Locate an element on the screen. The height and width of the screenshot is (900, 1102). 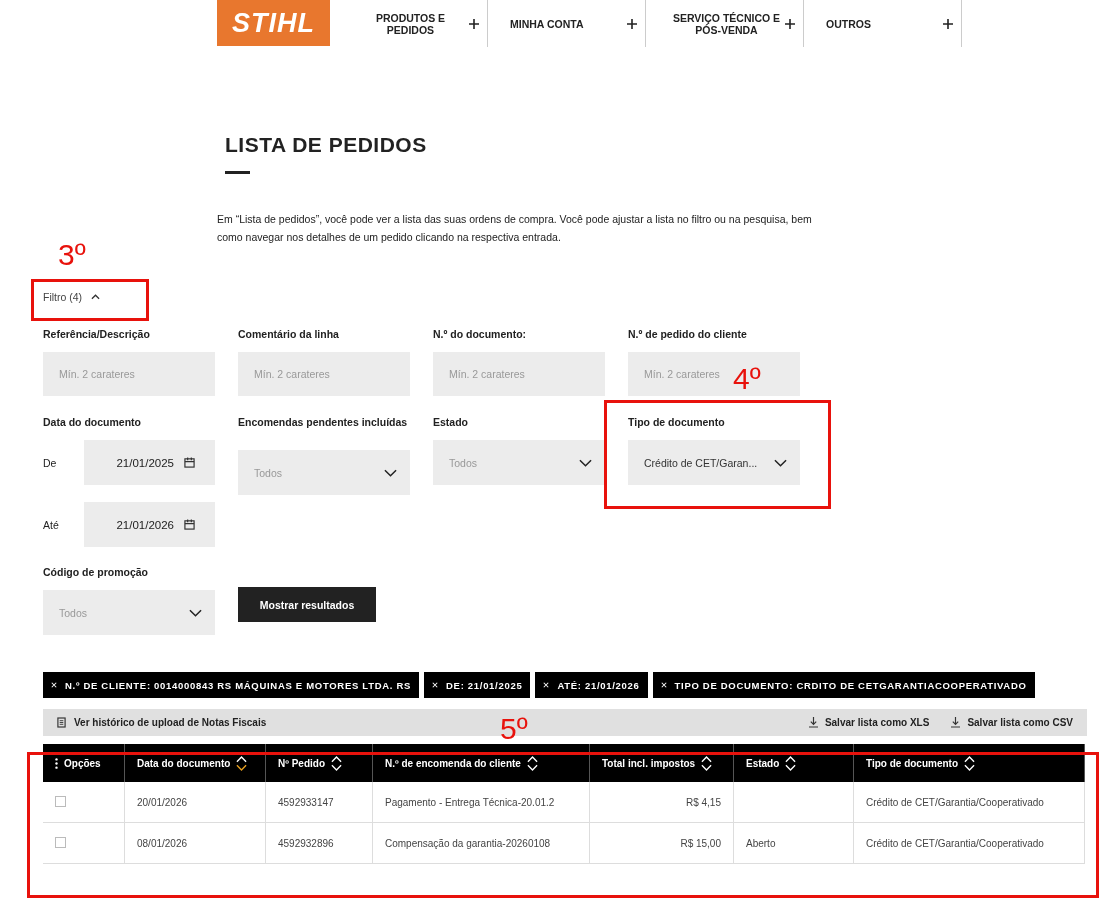
filter-chip: ATÉ: 21/01/2026 is located at coordinates (591, 685).